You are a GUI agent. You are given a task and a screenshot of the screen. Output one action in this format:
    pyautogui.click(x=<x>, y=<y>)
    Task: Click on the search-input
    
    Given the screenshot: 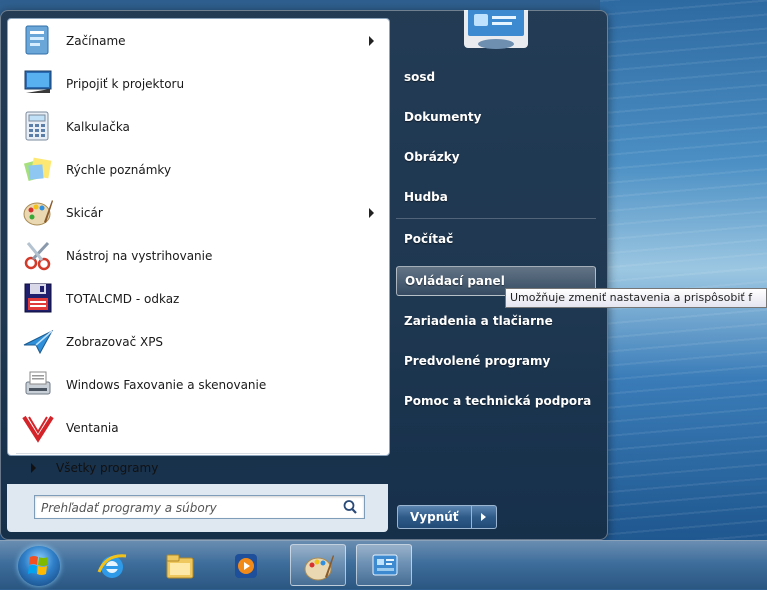 What is the action you would take?
    pyautogui.click(x=189, y=508)
    